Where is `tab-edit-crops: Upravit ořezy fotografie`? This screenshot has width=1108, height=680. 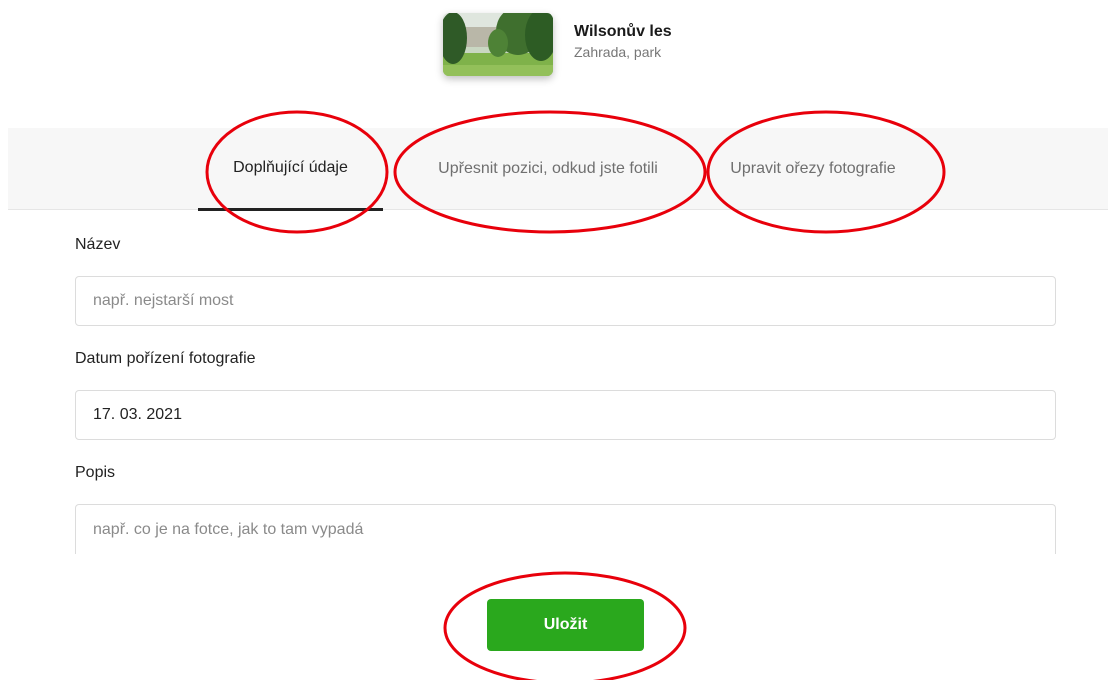
tab-edit-crops: Upravit ořezy fotografie is located at coordinates (813, 168).